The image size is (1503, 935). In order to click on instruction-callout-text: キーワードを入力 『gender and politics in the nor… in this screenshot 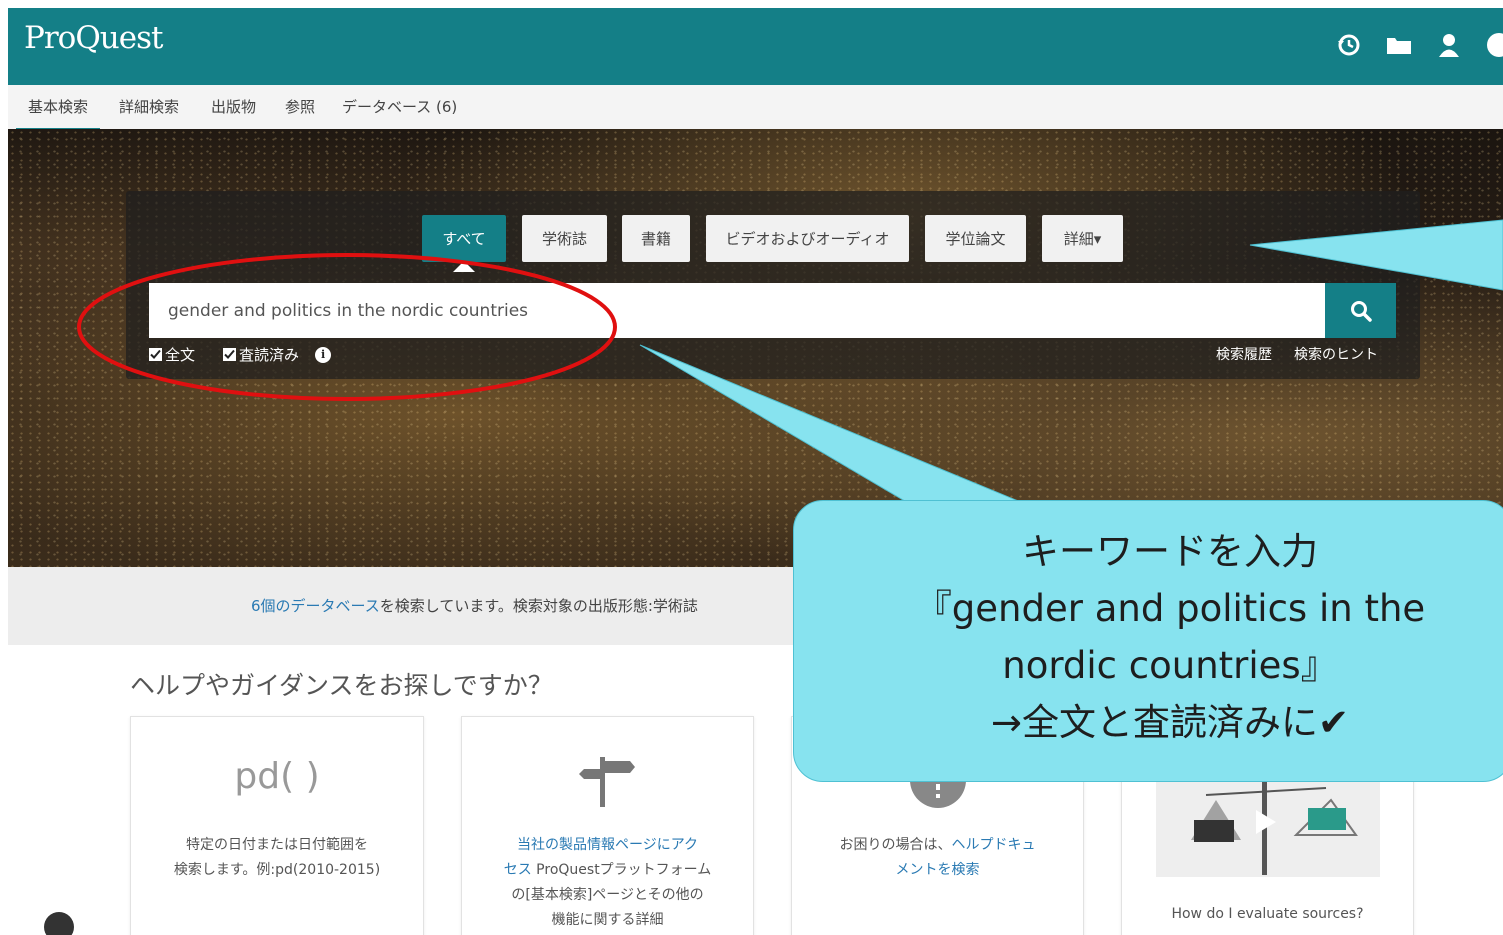, I will do `click(1170, 637)`.